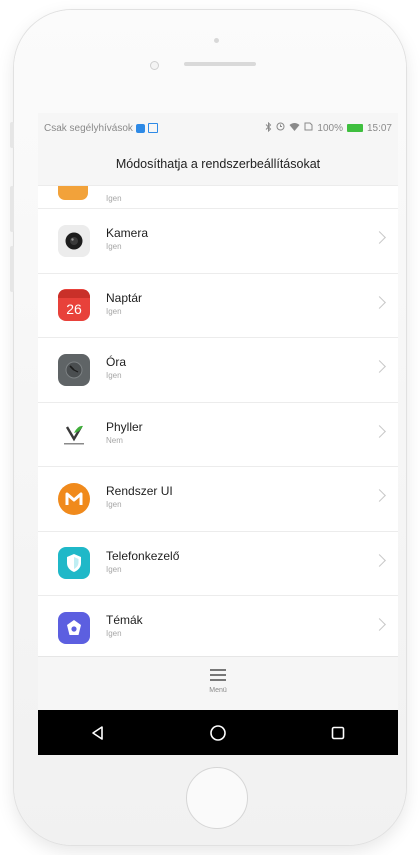 This screenshot has height=855, width=420. What do you see at coordinates (218, 241) in the screenshot?
I see `list-item-kamera: Kamera Igen` at bounding box center [218, 241].